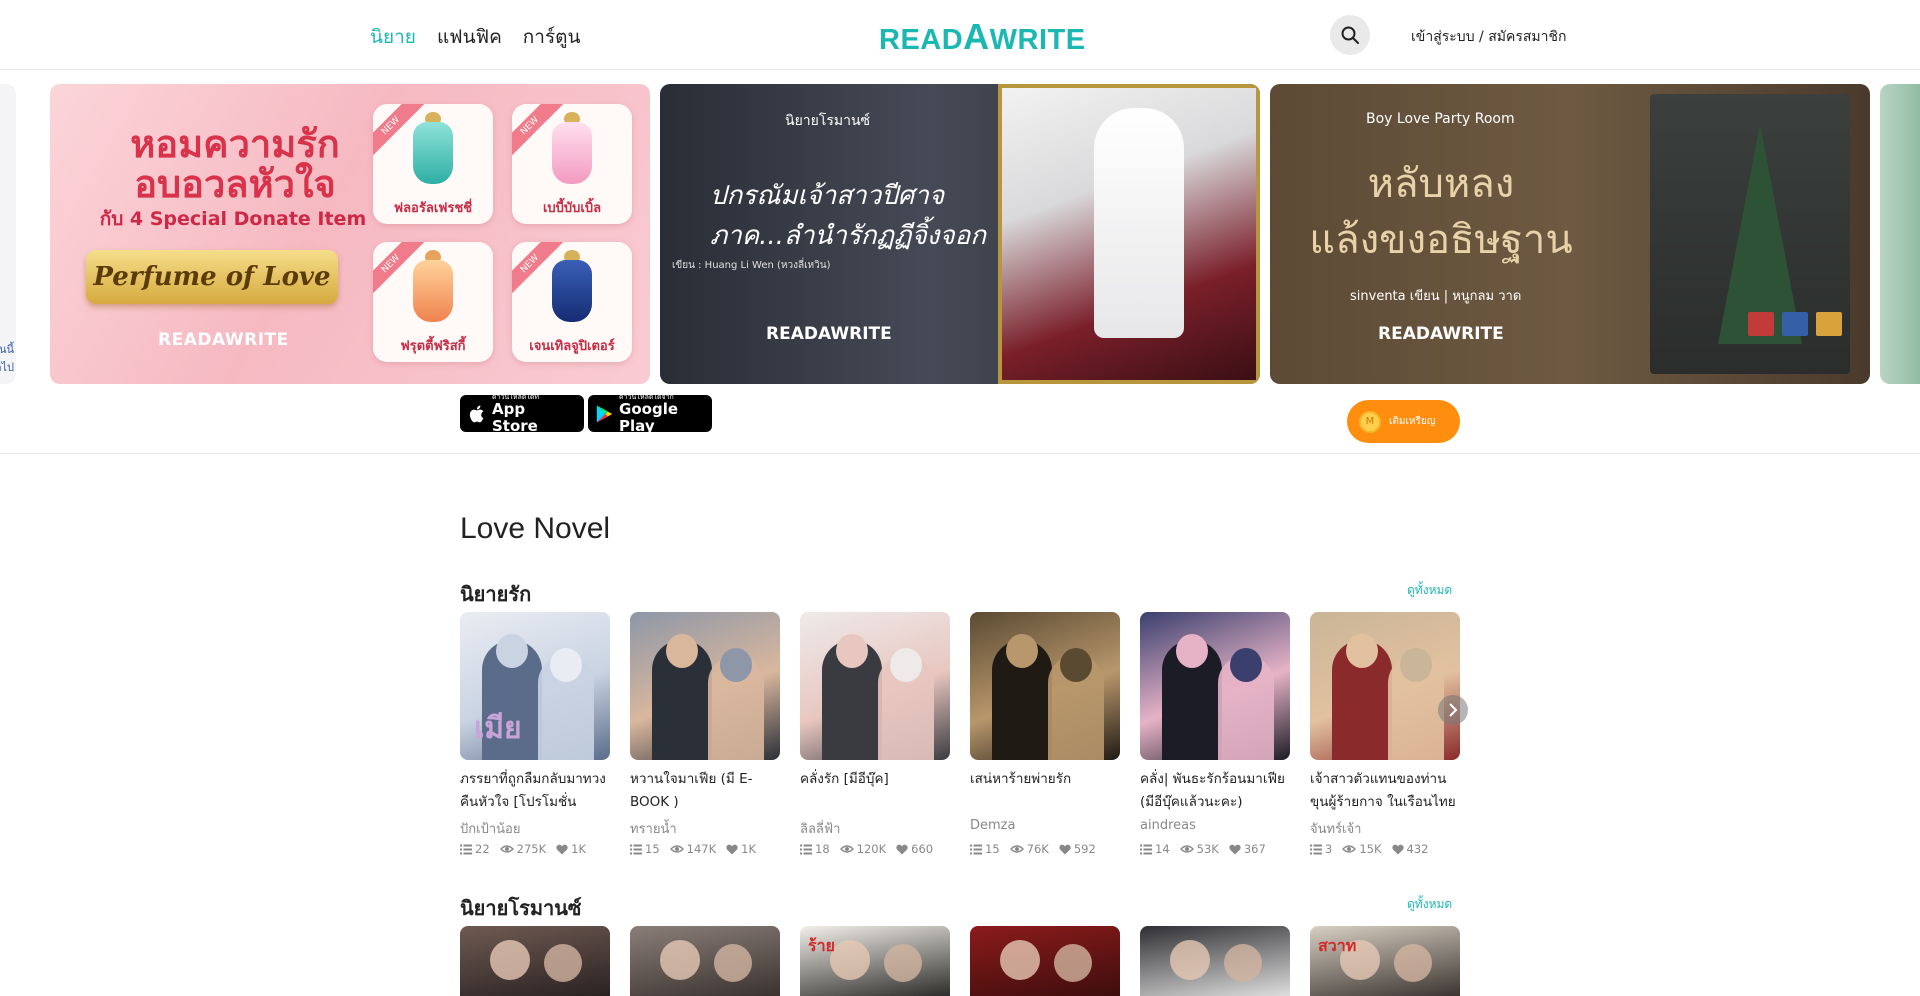  Describe the element at coordinates (233, 219) in the screenshot. I see `banner1-subtitle: กับ 4 Special Donate Item` at that location.